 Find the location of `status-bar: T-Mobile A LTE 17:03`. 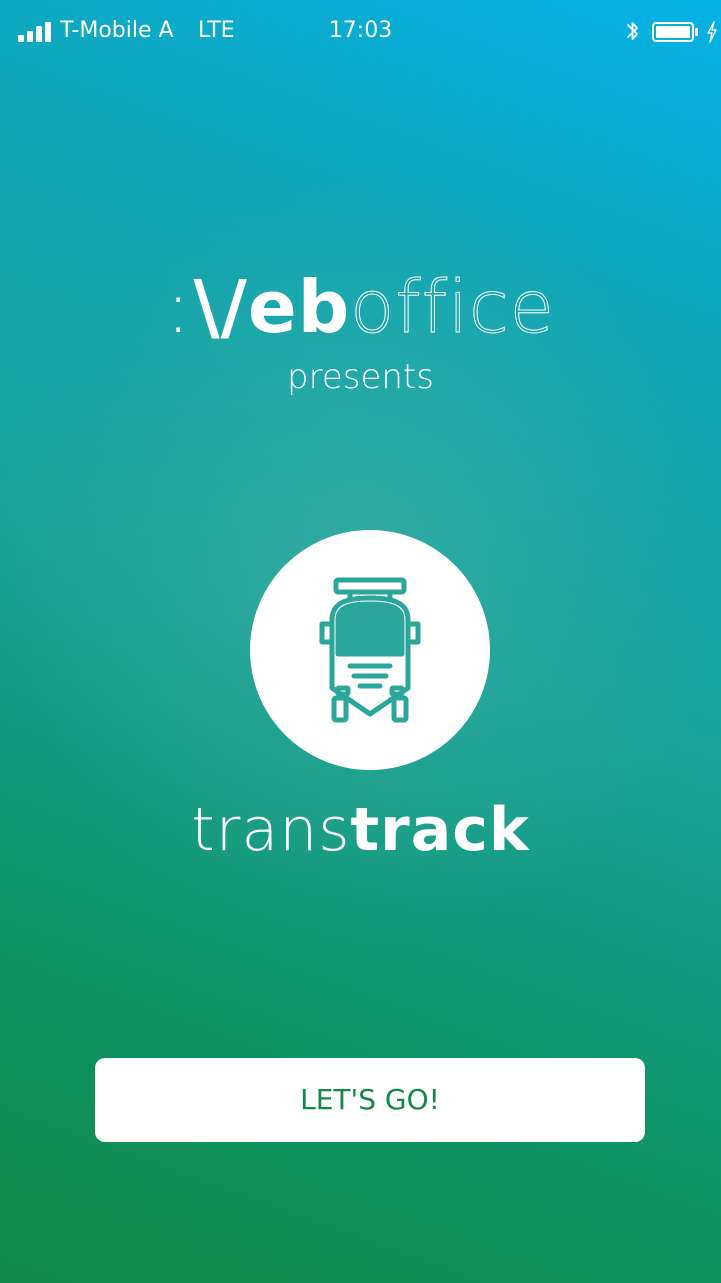

status-bar: T-Mobile A LTE 17:03 is located at coordinates (360, 31).